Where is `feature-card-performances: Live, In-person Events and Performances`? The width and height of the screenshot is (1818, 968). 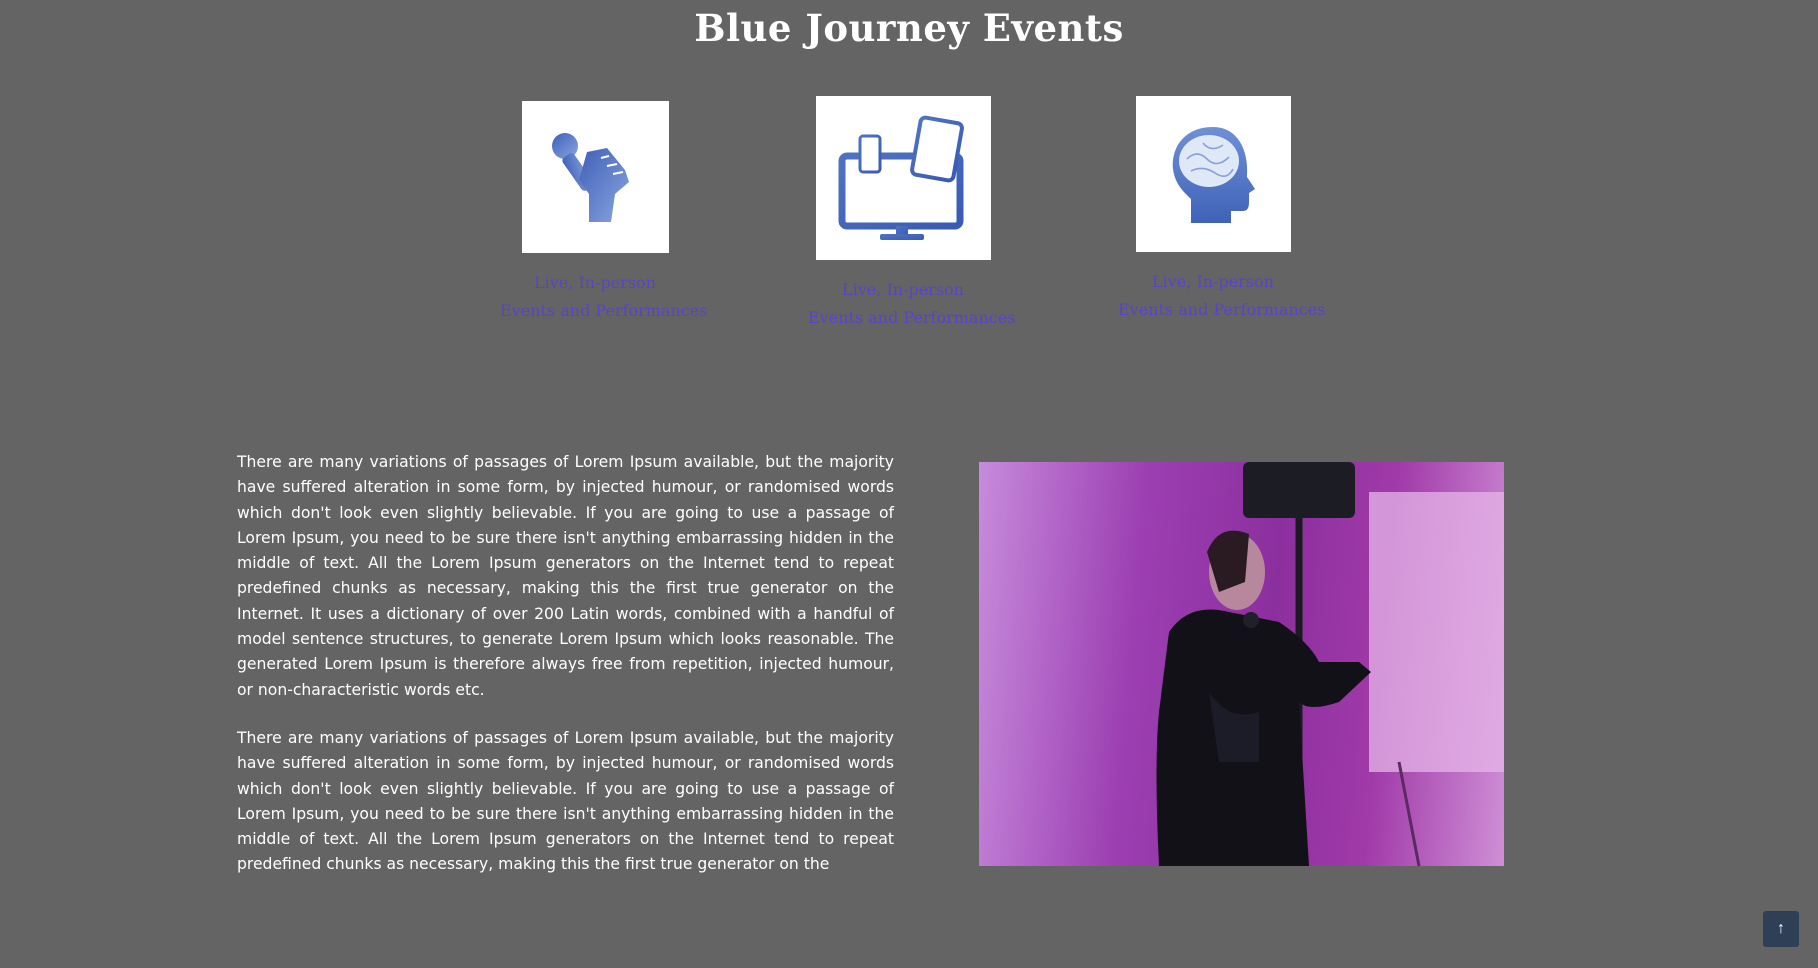 feature-card-performances: Live, In-person Events and Performances is located at coordinates (604, 213).